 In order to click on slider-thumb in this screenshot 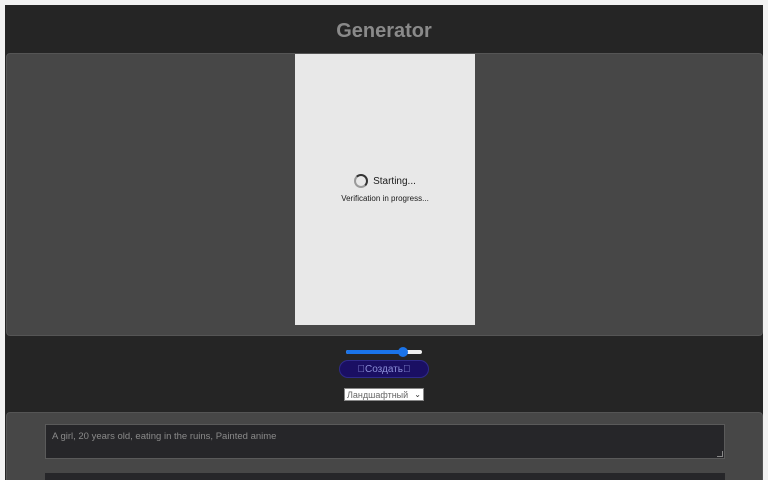, I will do `click(403, 352)`.